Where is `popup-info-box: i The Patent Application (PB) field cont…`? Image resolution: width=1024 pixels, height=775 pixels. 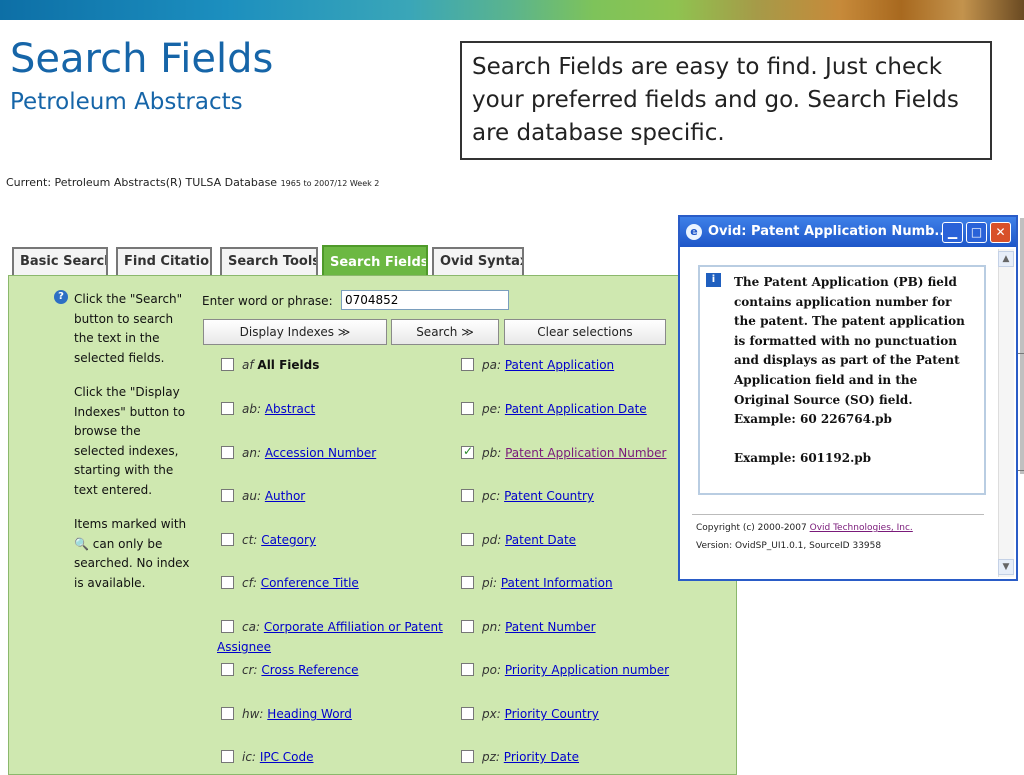 popup-info-box: i The Patent Application (PB) field cont… is located at coordinates (842, 380).